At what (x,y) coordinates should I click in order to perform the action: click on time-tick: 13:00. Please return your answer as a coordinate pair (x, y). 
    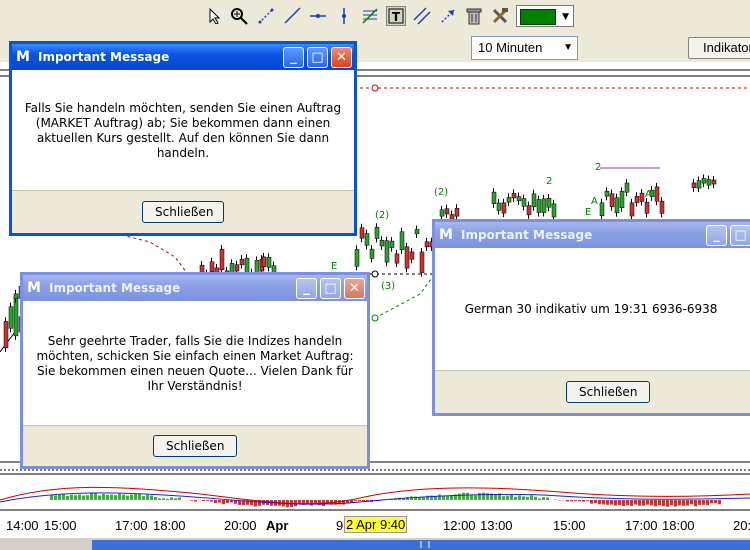
    Looking at the image, I should click on (496, 525).